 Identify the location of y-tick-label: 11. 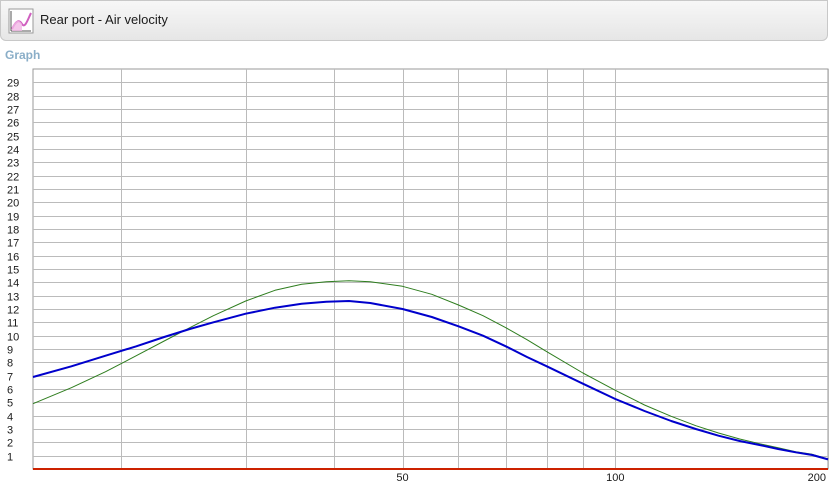
(12, 324).